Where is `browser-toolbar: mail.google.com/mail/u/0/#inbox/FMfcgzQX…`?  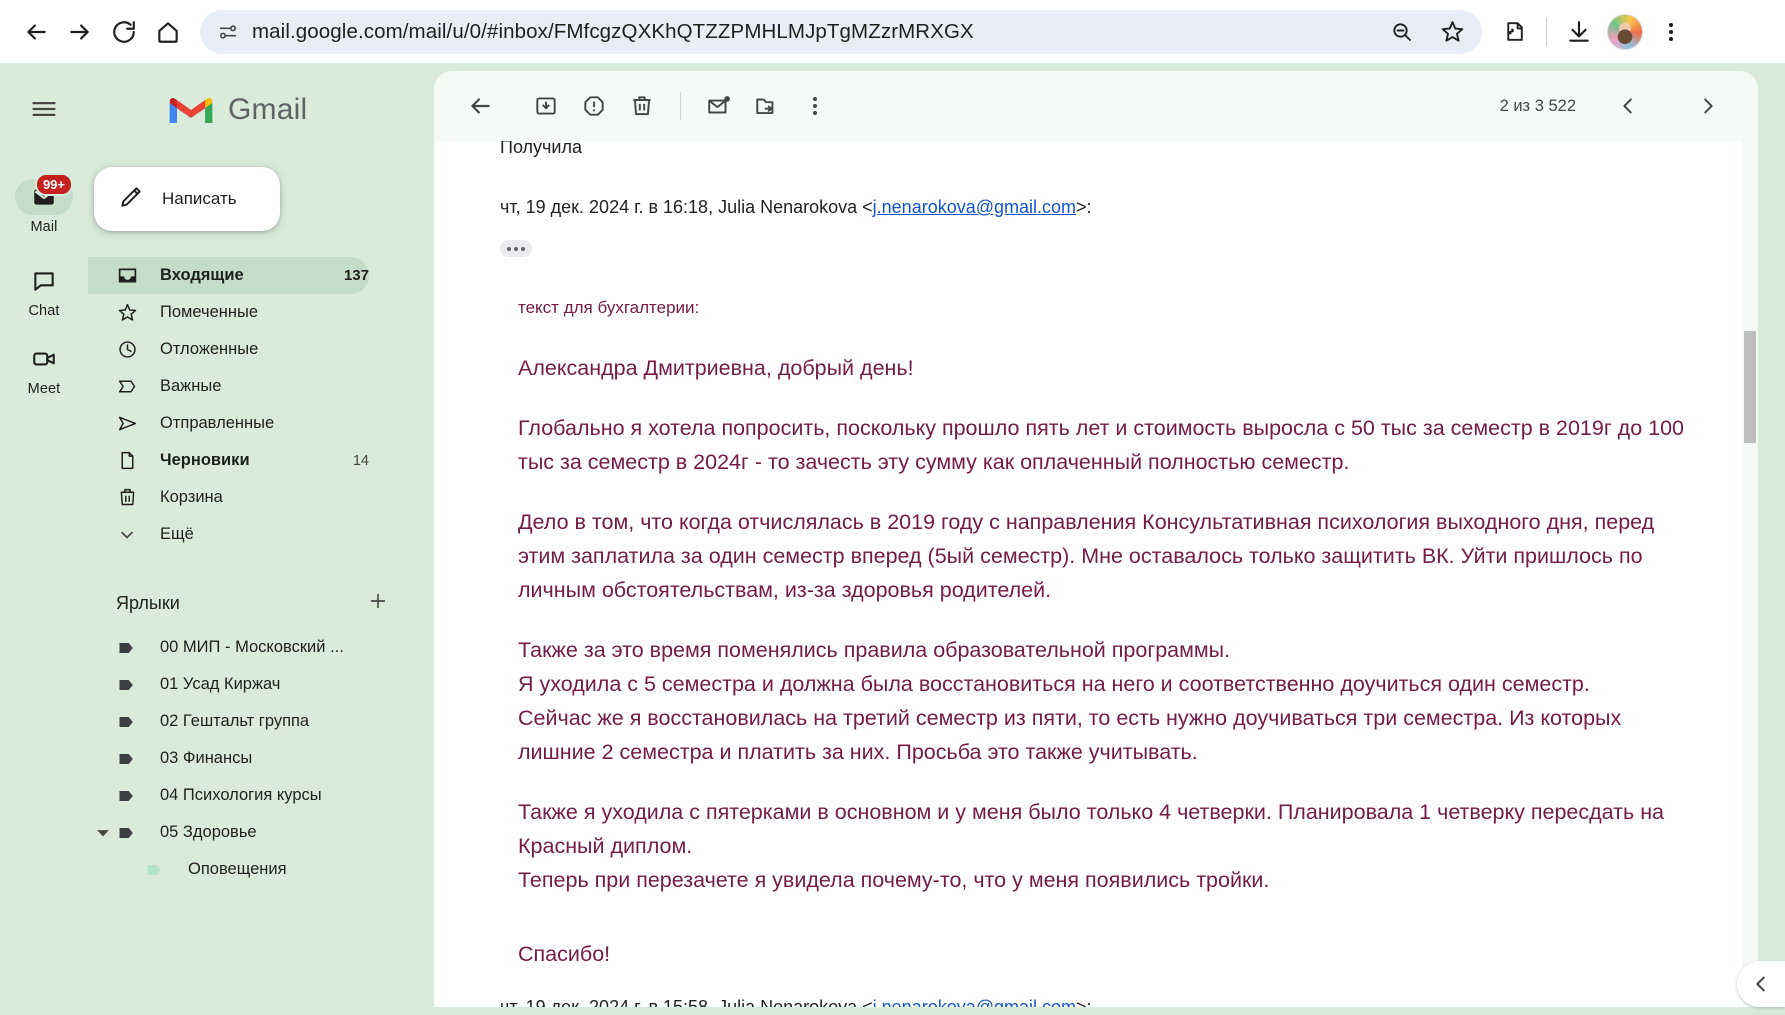 browser-toolbar: mail.google.com/mail/u/0/#inbox/FMfcgzQX… is located at coordinates (892, 31).